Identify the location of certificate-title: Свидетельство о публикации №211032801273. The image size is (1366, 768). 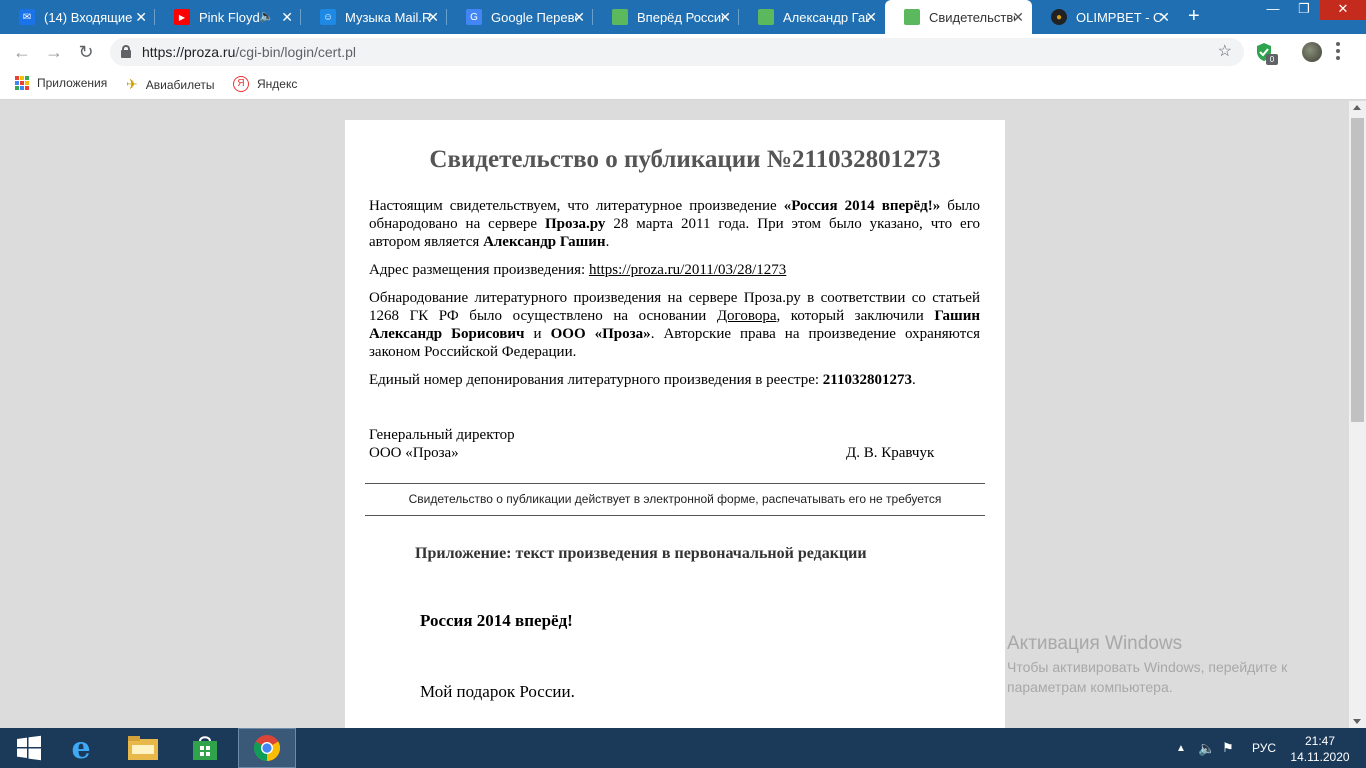
(685, 159).